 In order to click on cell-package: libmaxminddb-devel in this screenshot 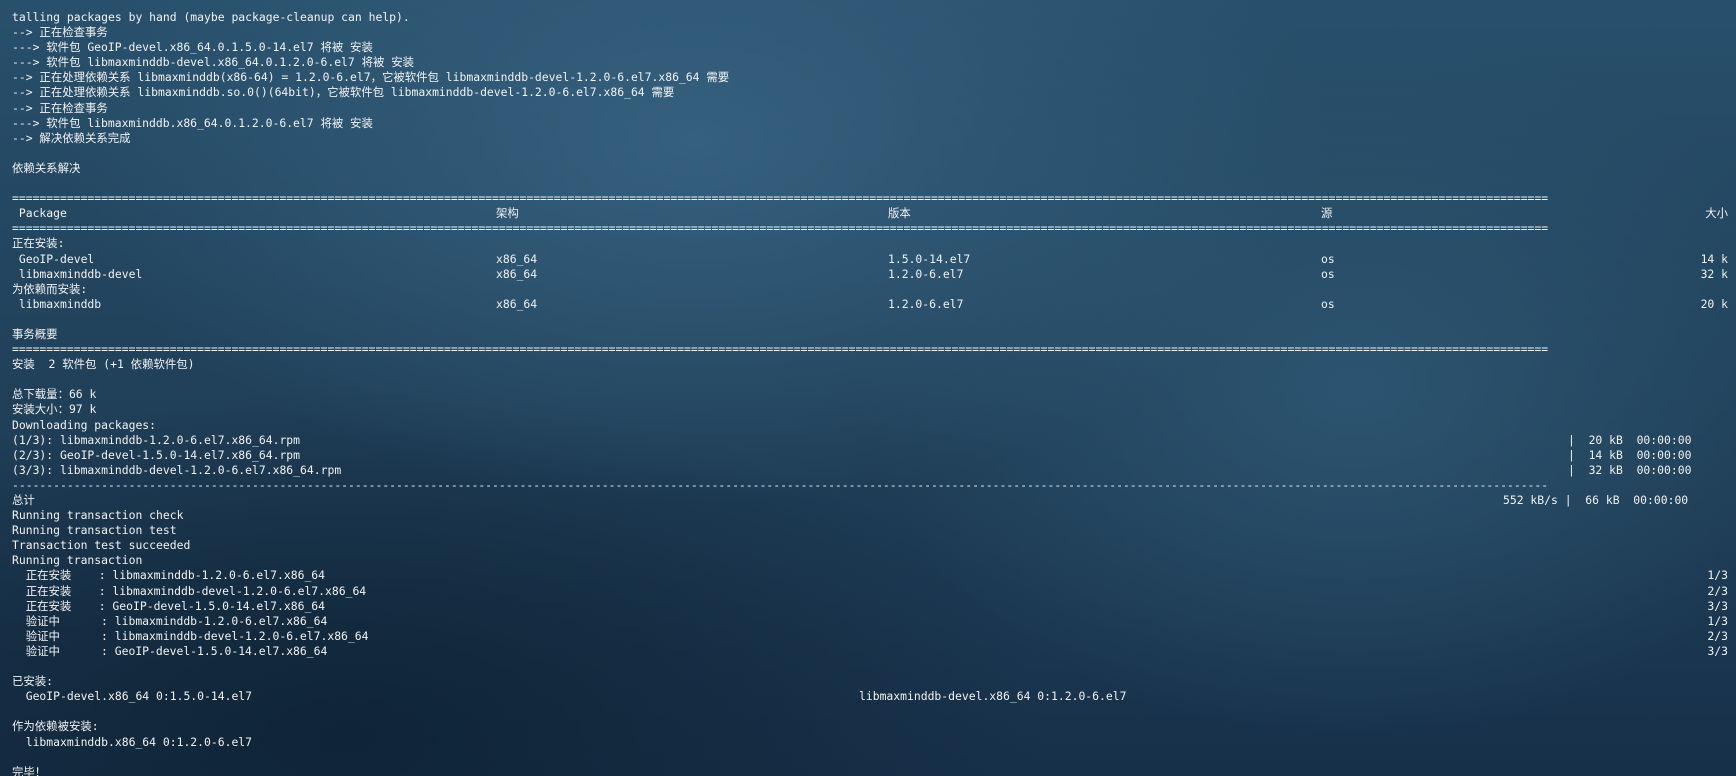, I will do `click(77, 273)`.